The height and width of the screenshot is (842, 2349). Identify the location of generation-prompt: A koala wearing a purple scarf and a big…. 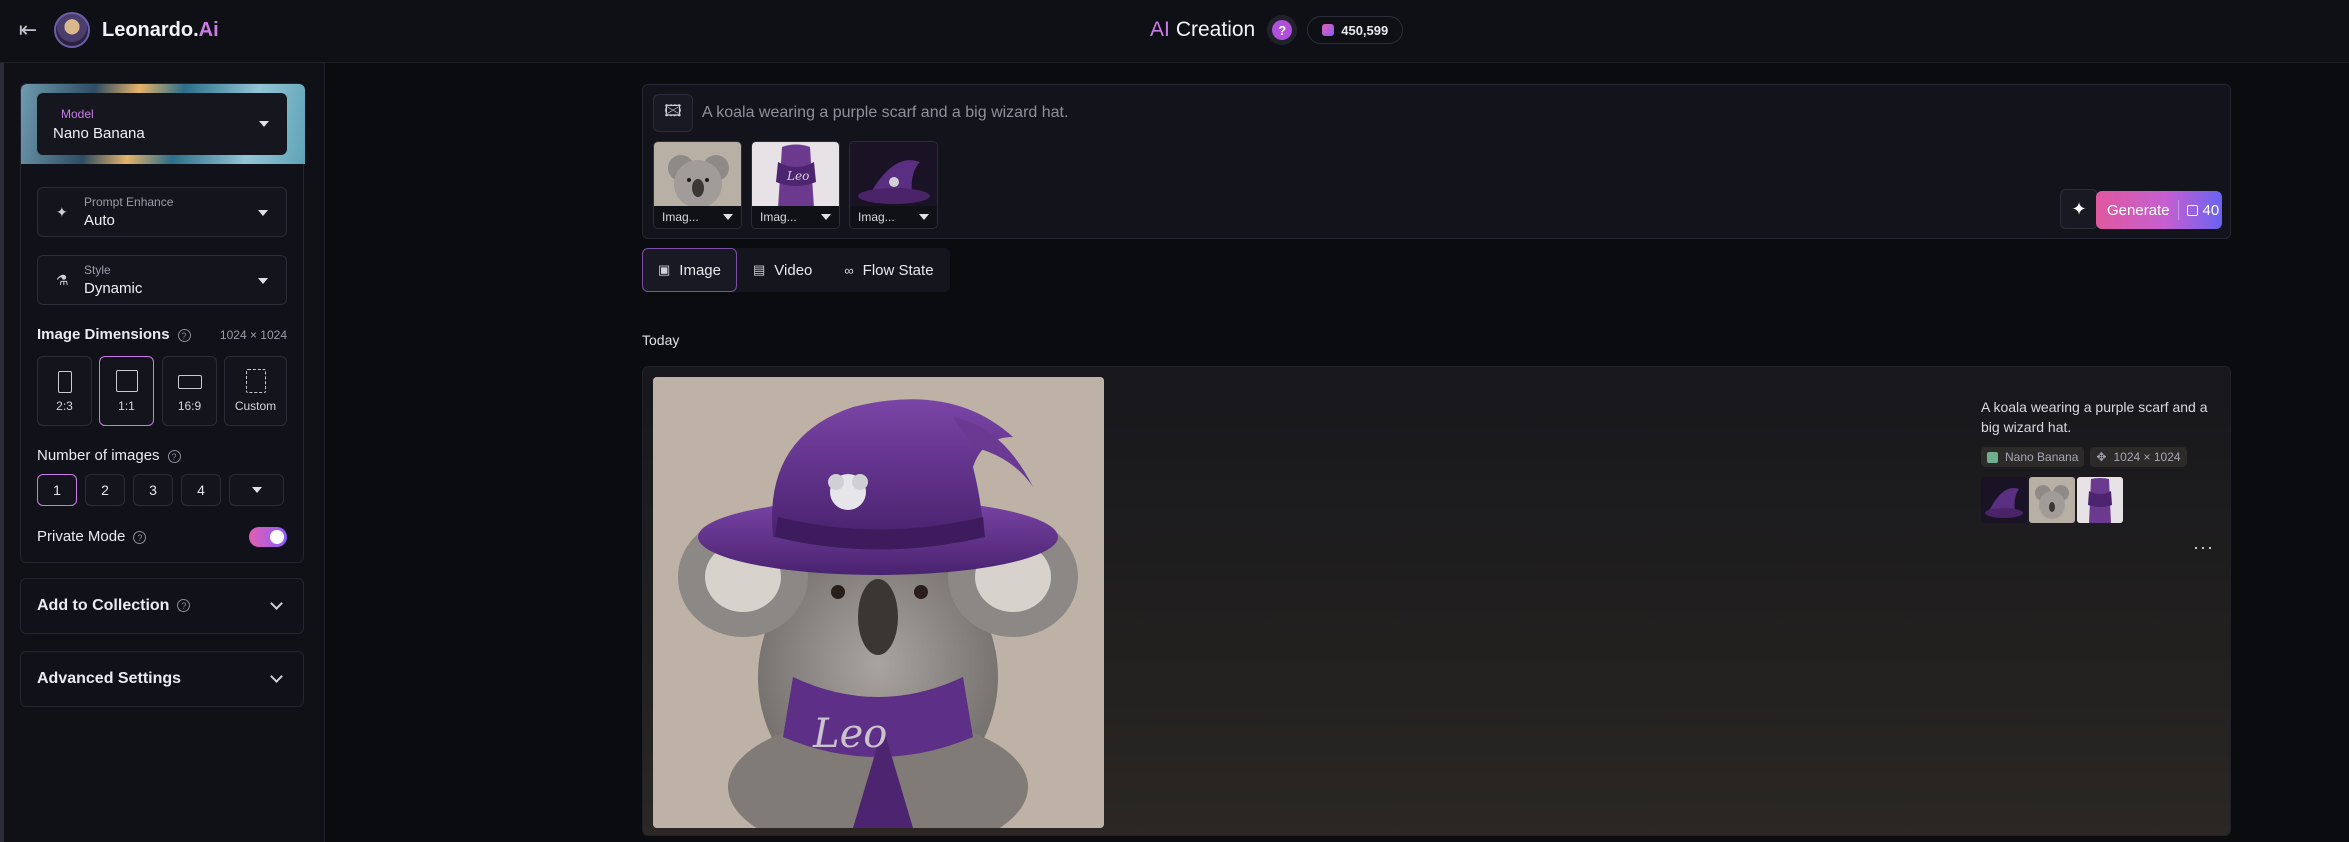
(2094, 417).